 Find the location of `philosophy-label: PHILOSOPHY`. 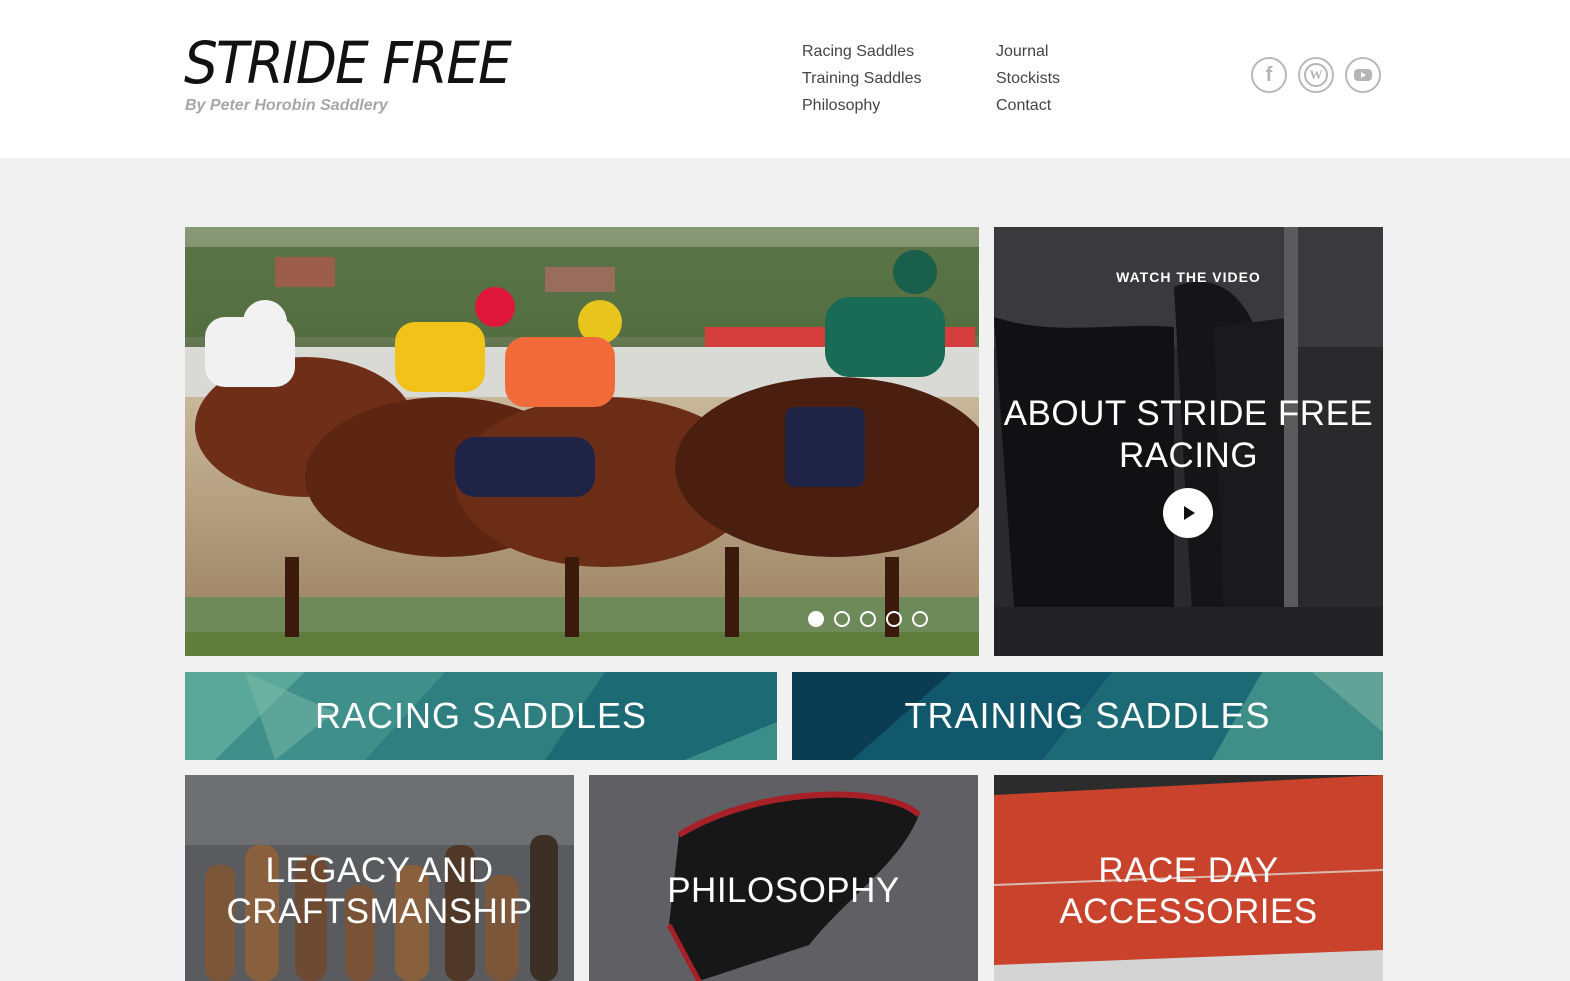

philosophy-label: PHILOSOPHY is located at coordinates (783, 890).